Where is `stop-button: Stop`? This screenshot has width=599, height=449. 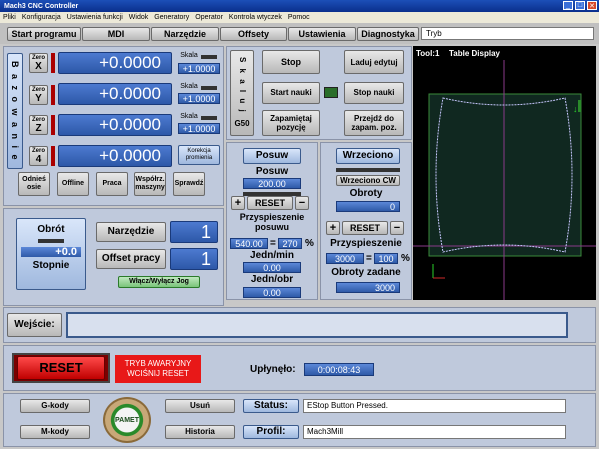
stop-button: Stop is located at coordinates (291, 62).